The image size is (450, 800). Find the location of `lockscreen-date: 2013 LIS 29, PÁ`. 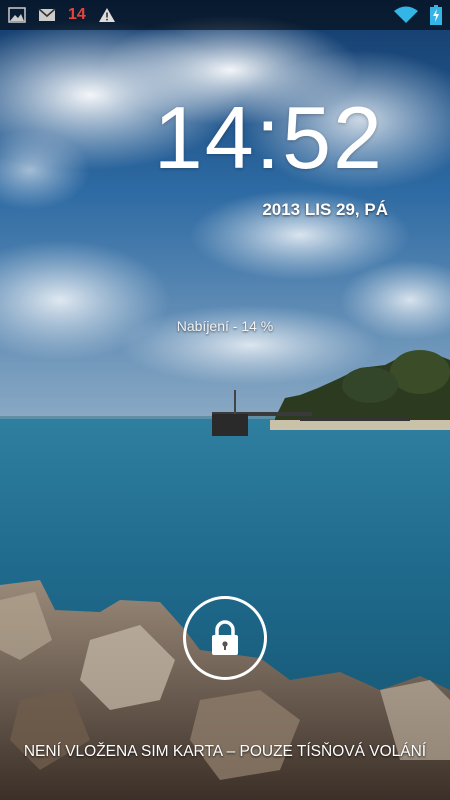

lockscreen-date: 2013 LIS 29, PÁ is located at coordinates (325, 209).